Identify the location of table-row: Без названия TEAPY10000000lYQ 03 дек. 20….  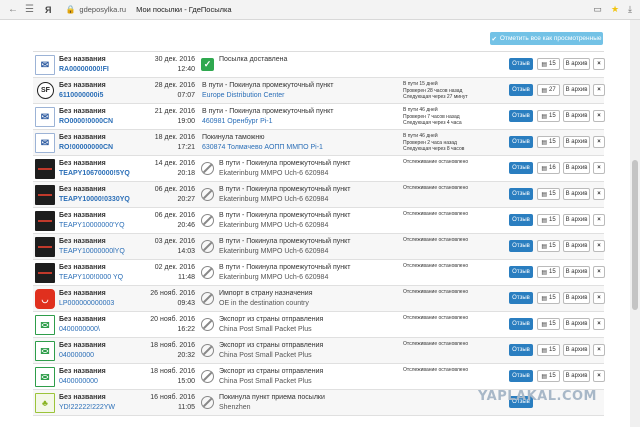
(319, 247).